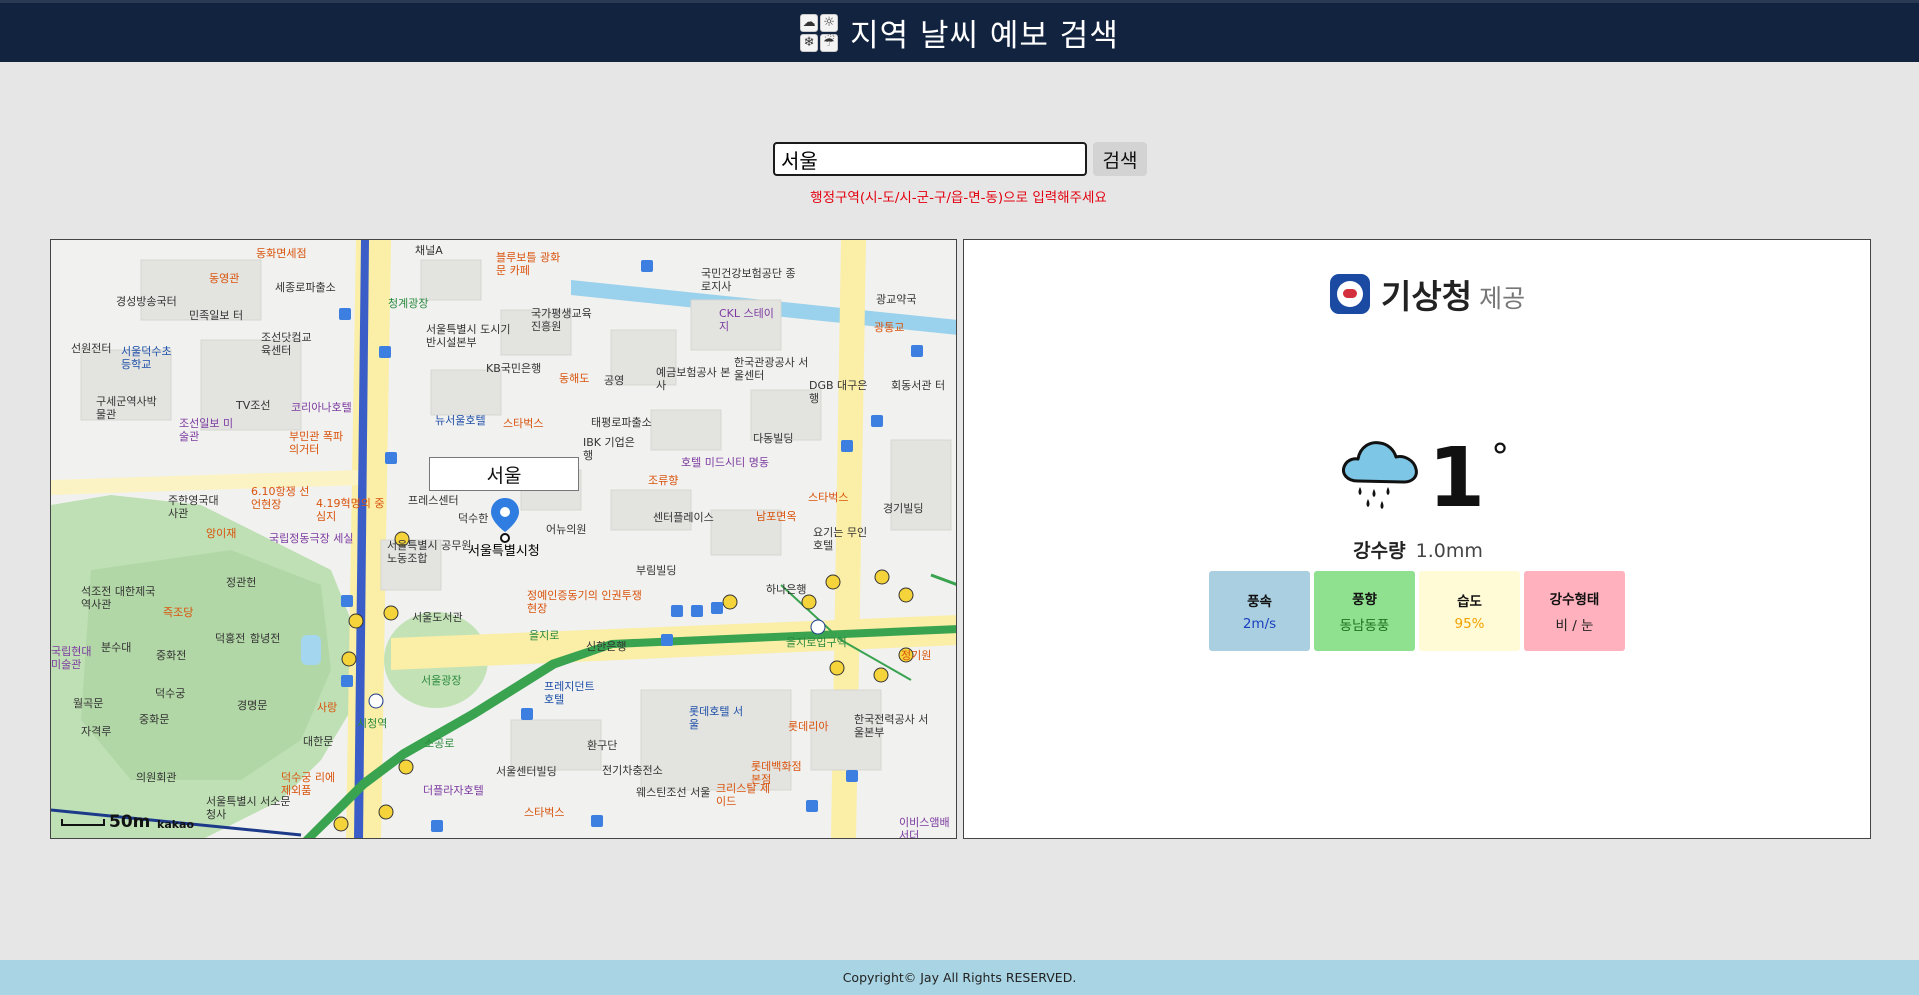 Image resolution: width=1919 pixels, height=995 pixels. Describe the element at coordinates (88, 703) in the screenshot. I see `map-label: 월곡문` at that location.